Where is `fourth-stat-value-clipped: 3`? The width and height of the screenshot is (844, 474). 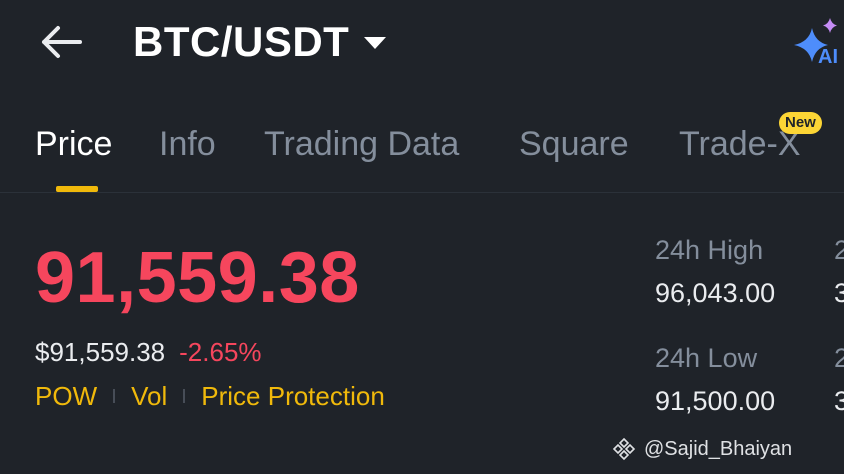 fourth-stat-value-clipped: 3 is located at coordinates (839, 401).